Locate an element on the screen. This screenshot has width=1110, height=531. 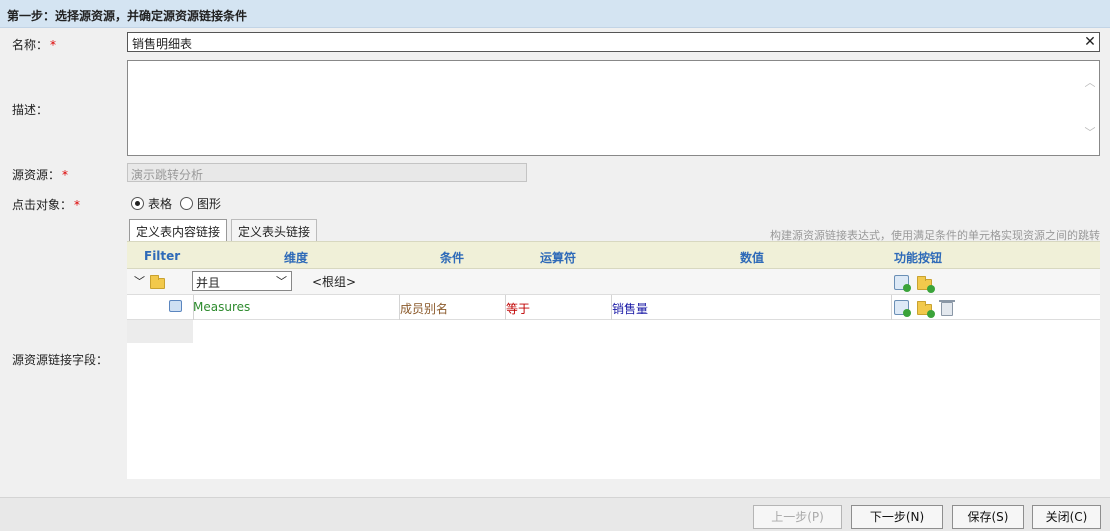
logic-select: 并且 ﹀ is located at coordinates (242, 281).